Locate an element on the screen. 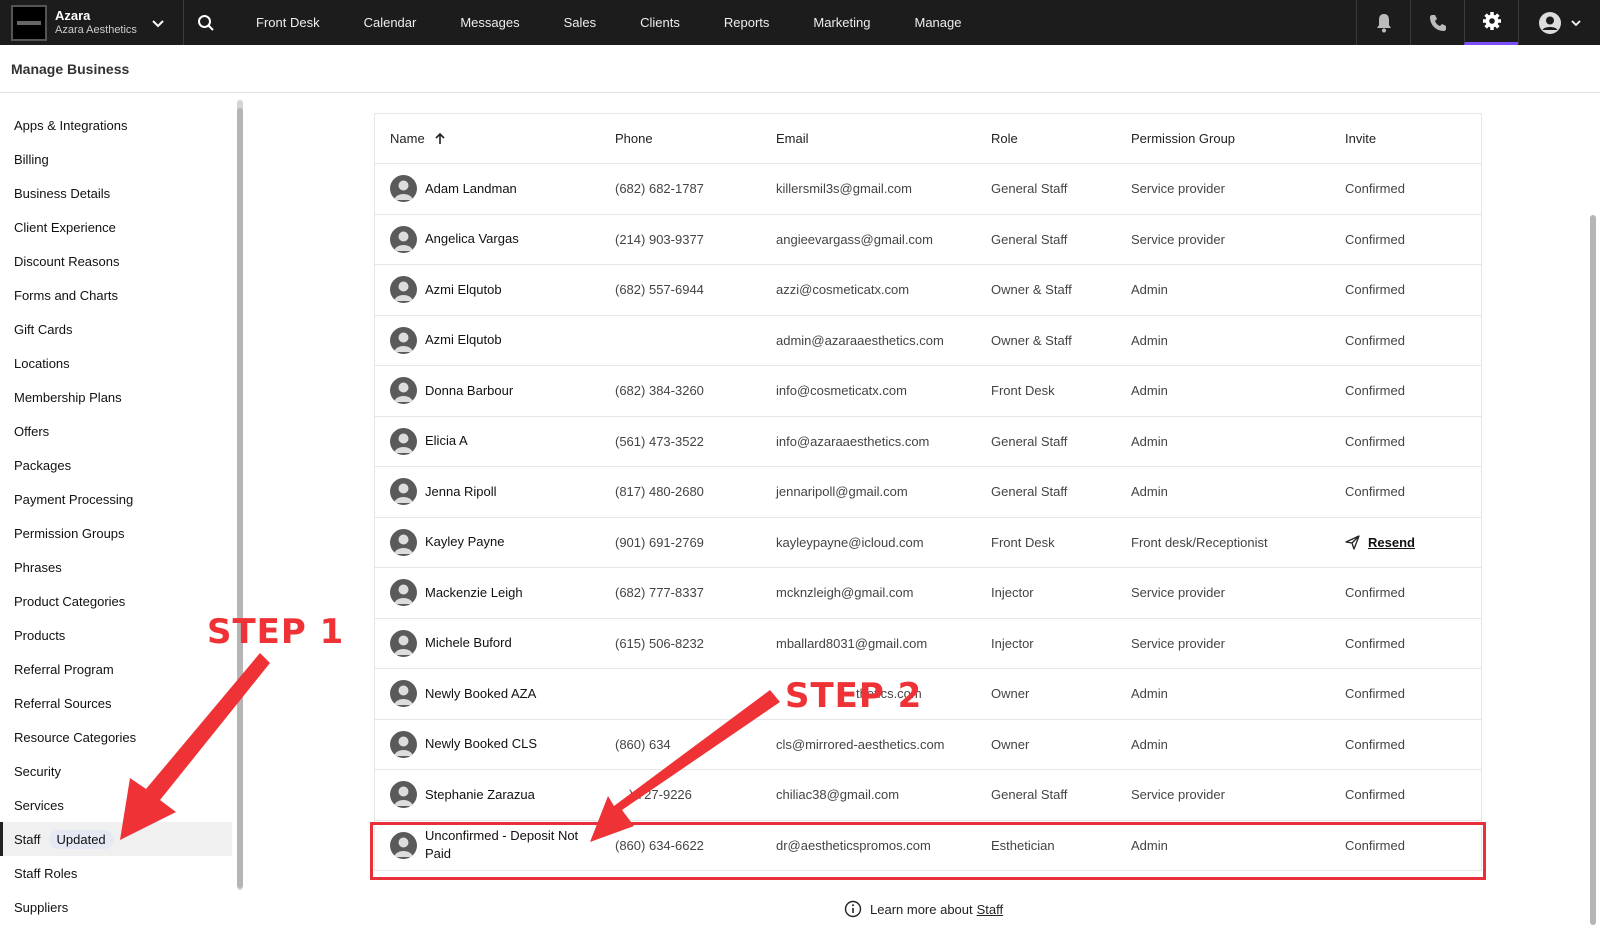 The height and width of the screenshot is (940, 1600). nav-manage: Manage is located at coordinates (937, 22).